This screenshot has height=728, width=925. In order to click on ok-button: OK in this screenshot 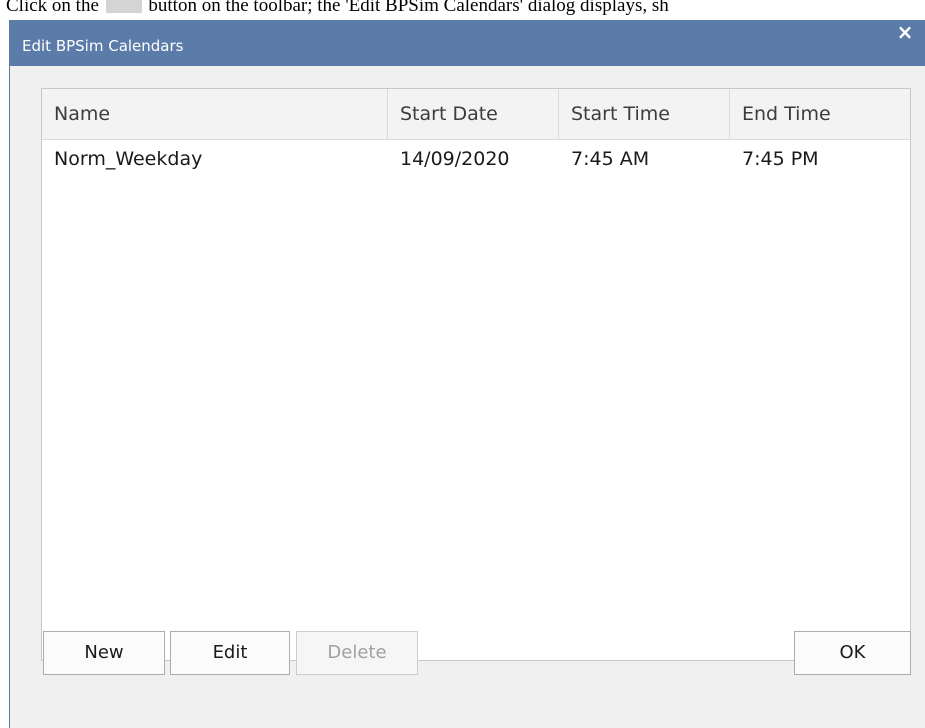, I will do `click(852, 653)`.